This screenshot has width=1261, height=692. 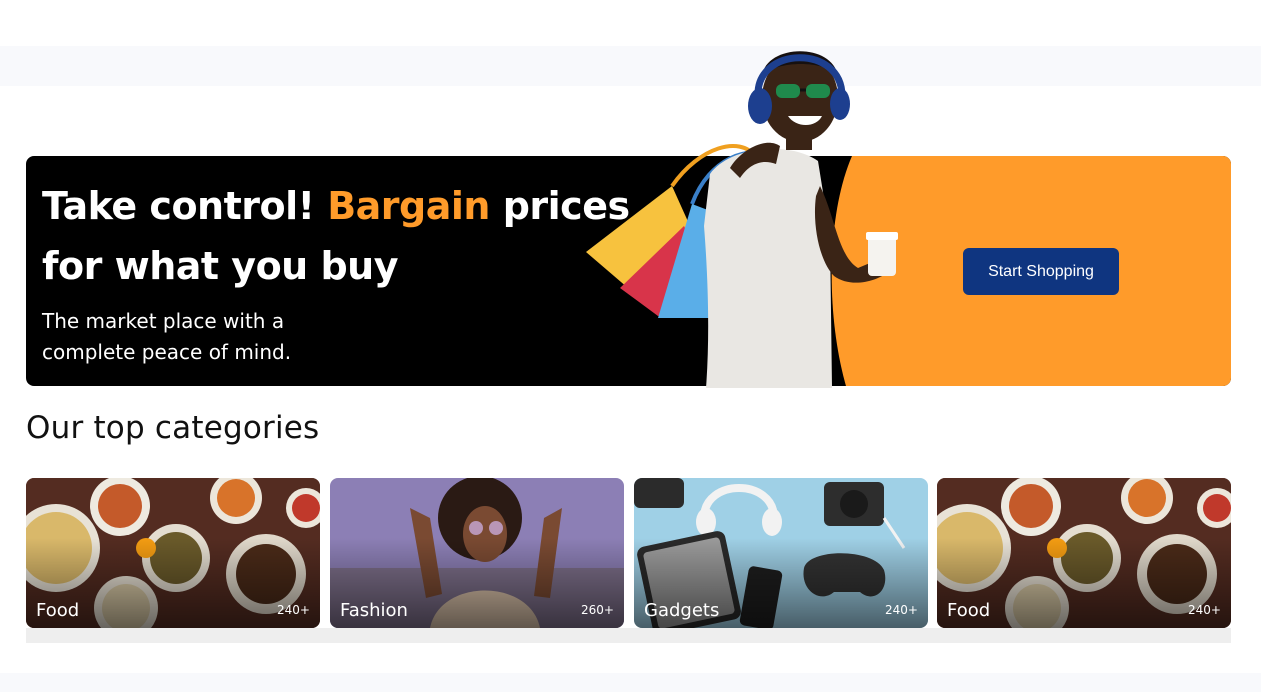 What do you see at coordinates (477, 553) in the screenshot?
I see `category-card-fashion: Fashion 260+` at bounding box center [477, 553].